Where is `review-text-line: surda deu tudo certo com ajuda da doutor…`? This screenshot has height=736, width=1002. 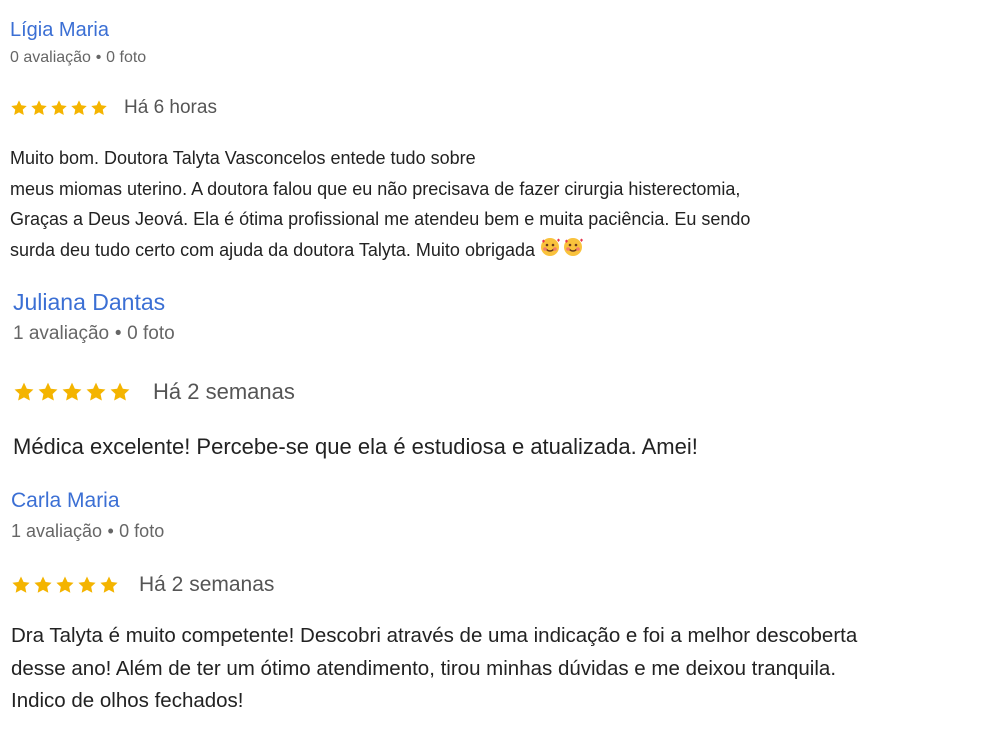 review-text-line: surda deu tudo certo com ajuda da doutor… is located at coordinates (380, 251).